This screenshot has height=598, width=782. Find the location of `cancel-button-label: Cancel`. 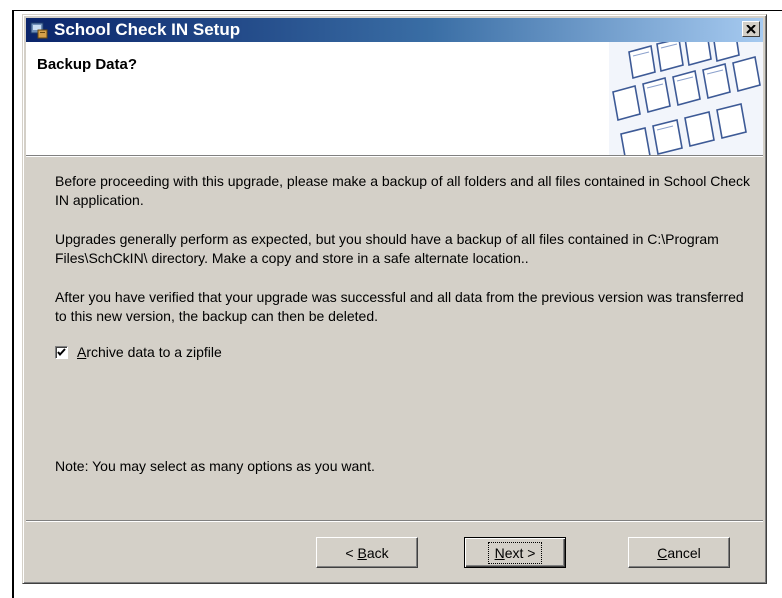

cancel-button-label: Cancel is located at coordinates (679, 552).